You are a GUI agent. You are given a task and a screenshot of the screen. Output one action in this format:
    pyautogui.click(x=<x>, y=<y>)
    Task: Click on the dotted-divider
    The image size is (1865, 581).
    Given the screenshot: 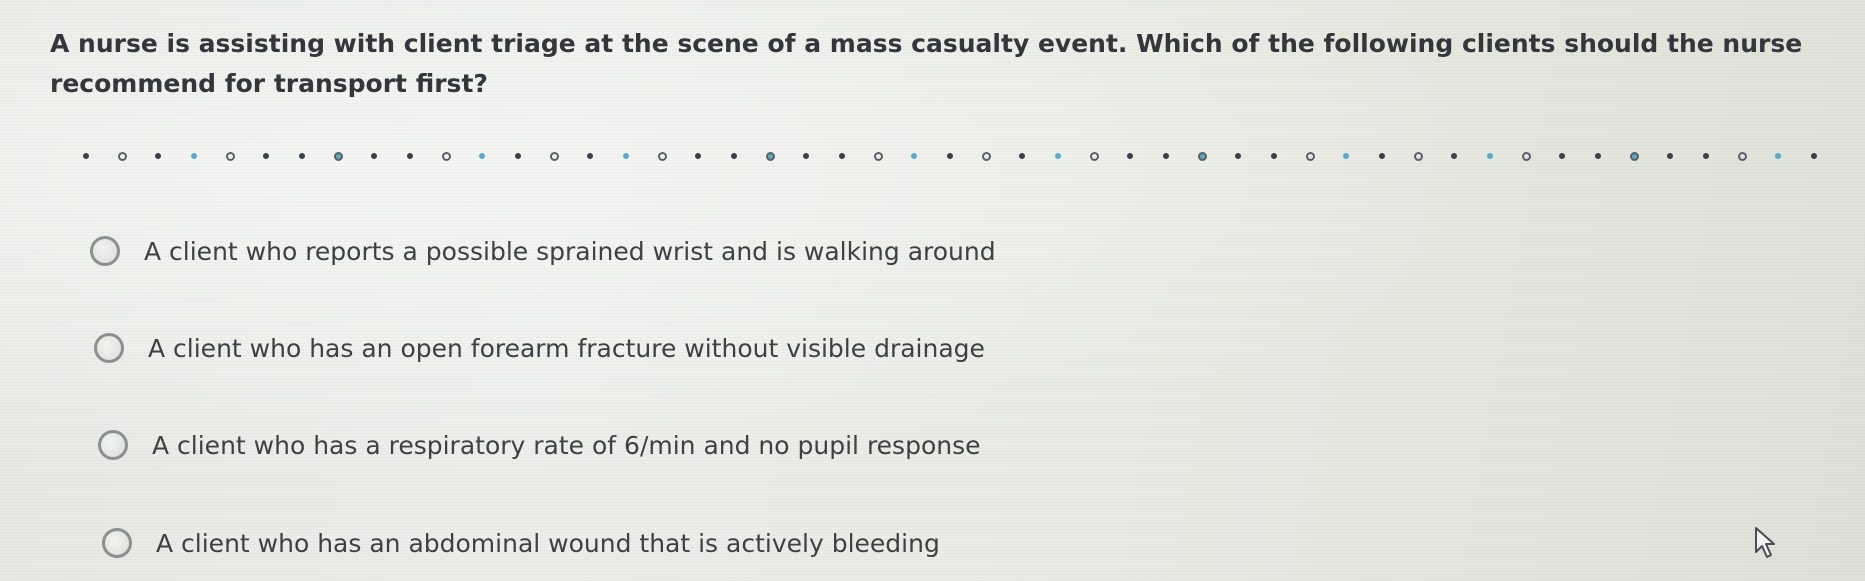 What is the action you would take?
    pyautogui.click(x=966, y=156)
    